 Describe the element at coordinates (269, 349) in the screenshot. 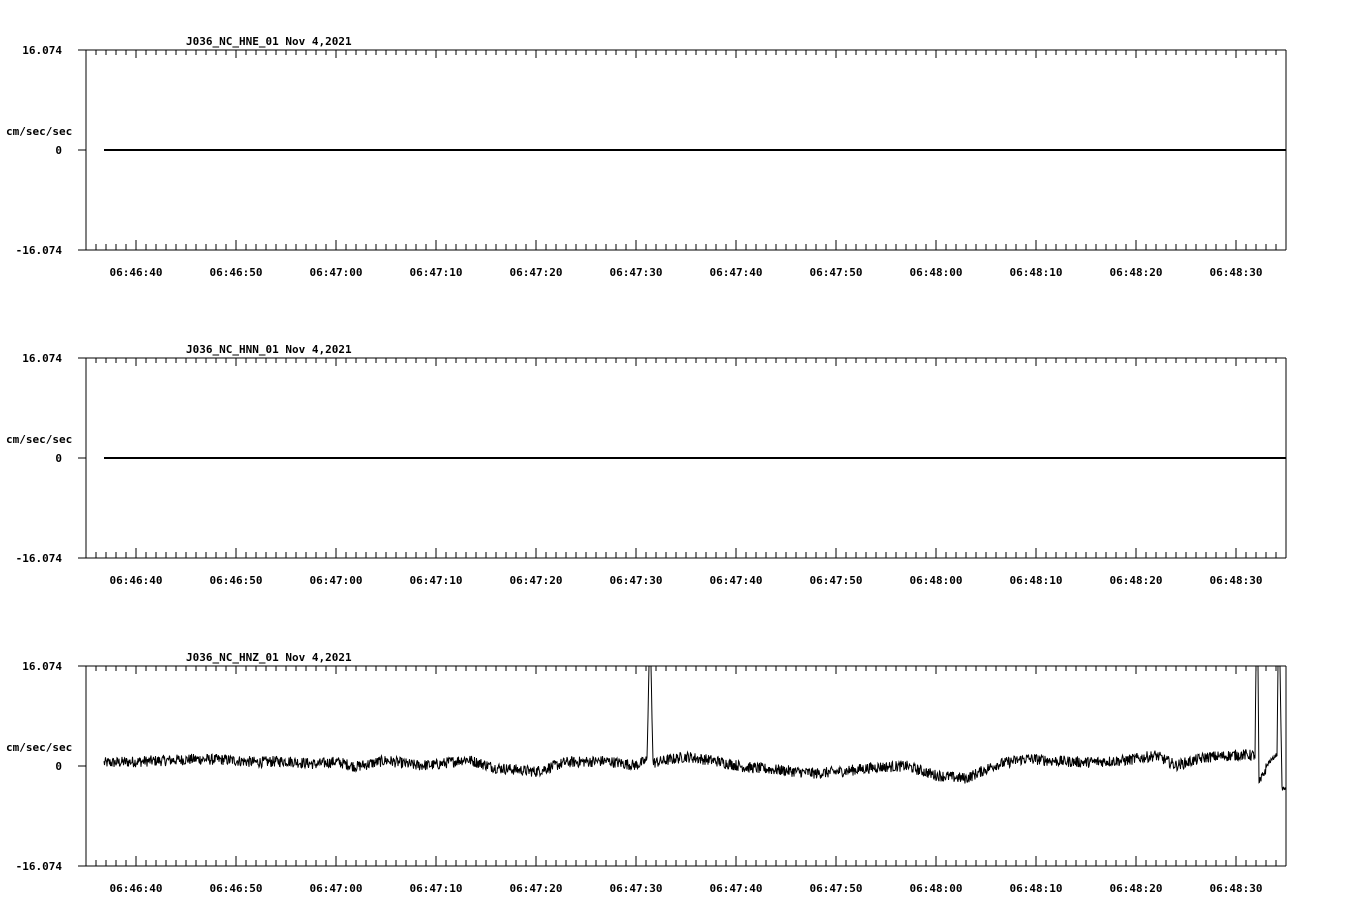

I see `panel-title: J036_NC_HNN_01 Nov 4,2021` at that location.